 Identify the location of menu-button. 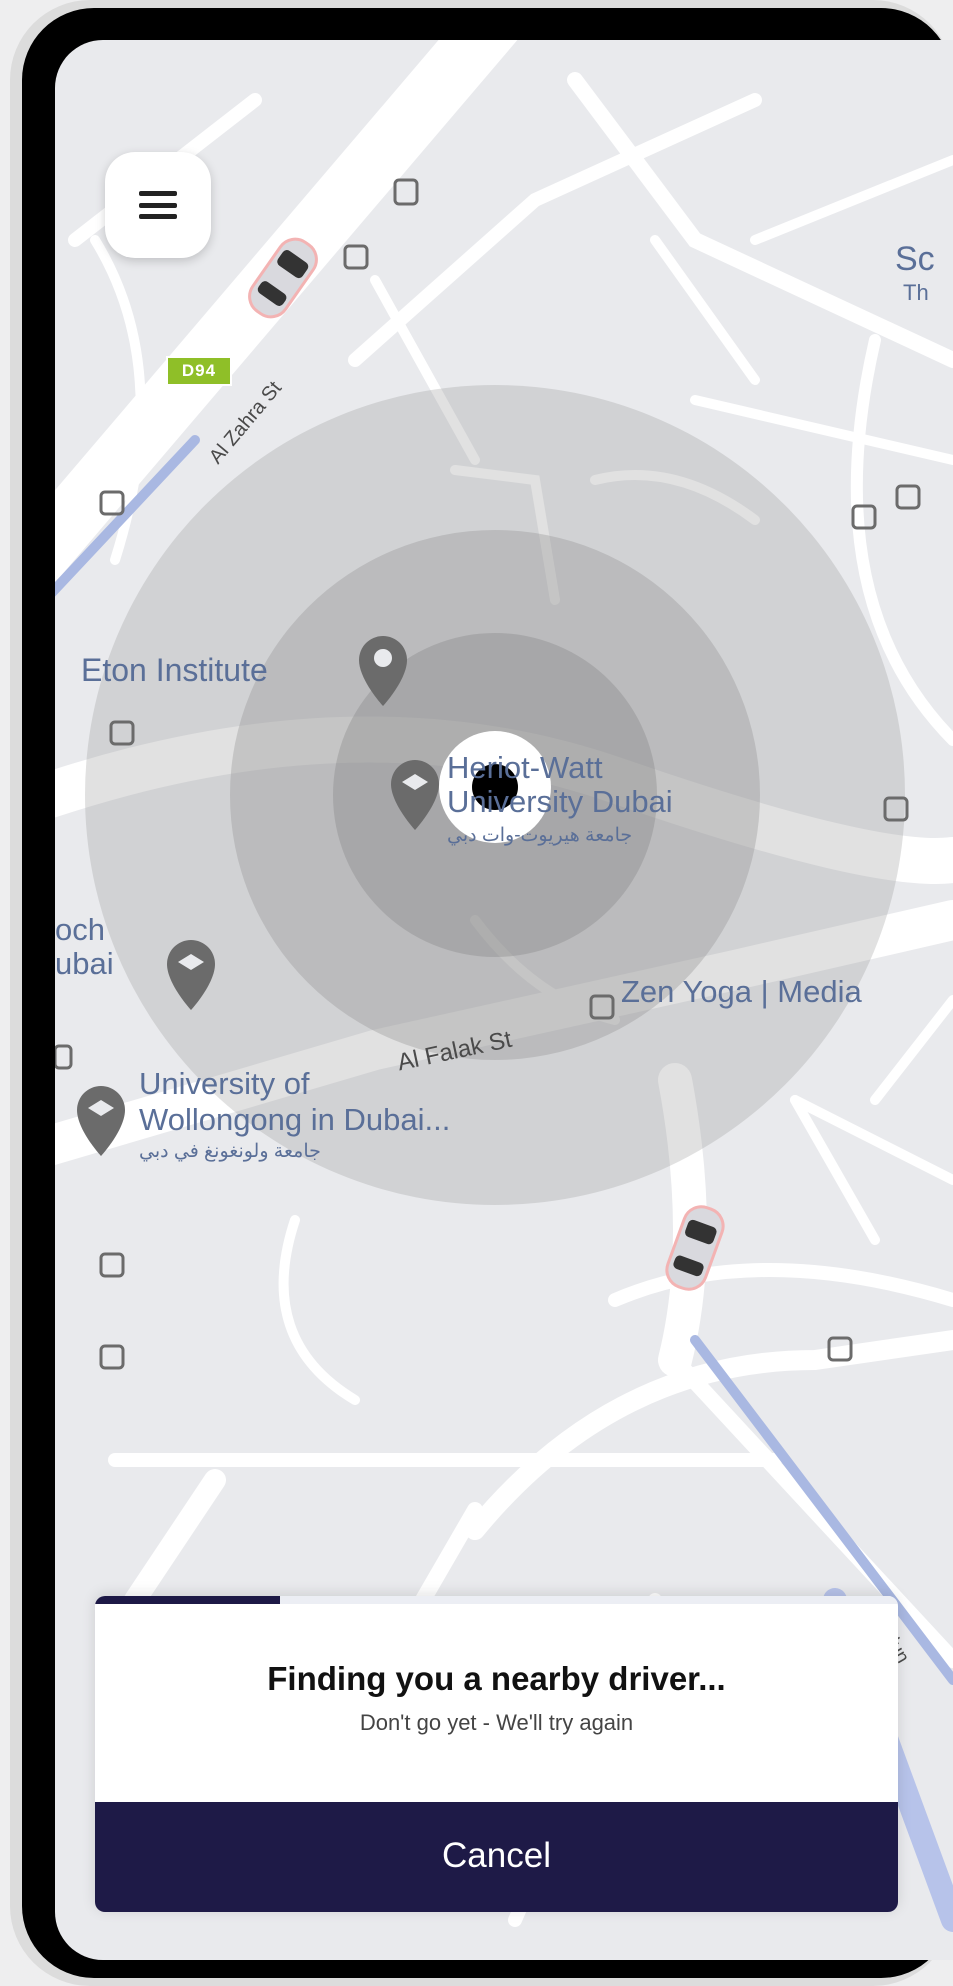
(158, 205).